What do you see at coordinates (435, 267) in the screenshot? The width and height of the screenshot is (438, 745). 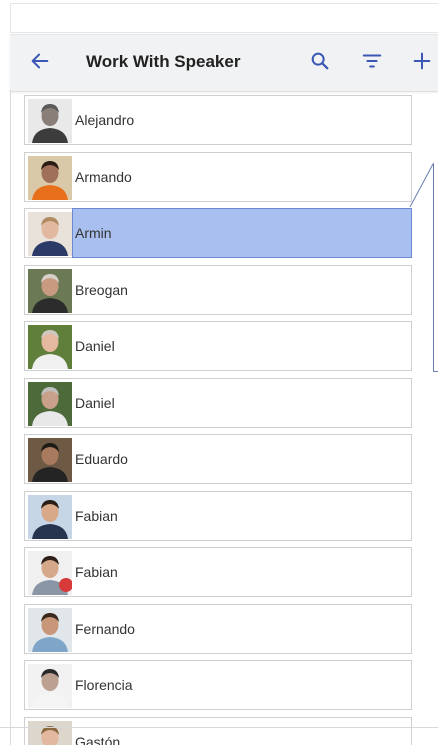 I see `callout-box` at bounding box center [435, 267].